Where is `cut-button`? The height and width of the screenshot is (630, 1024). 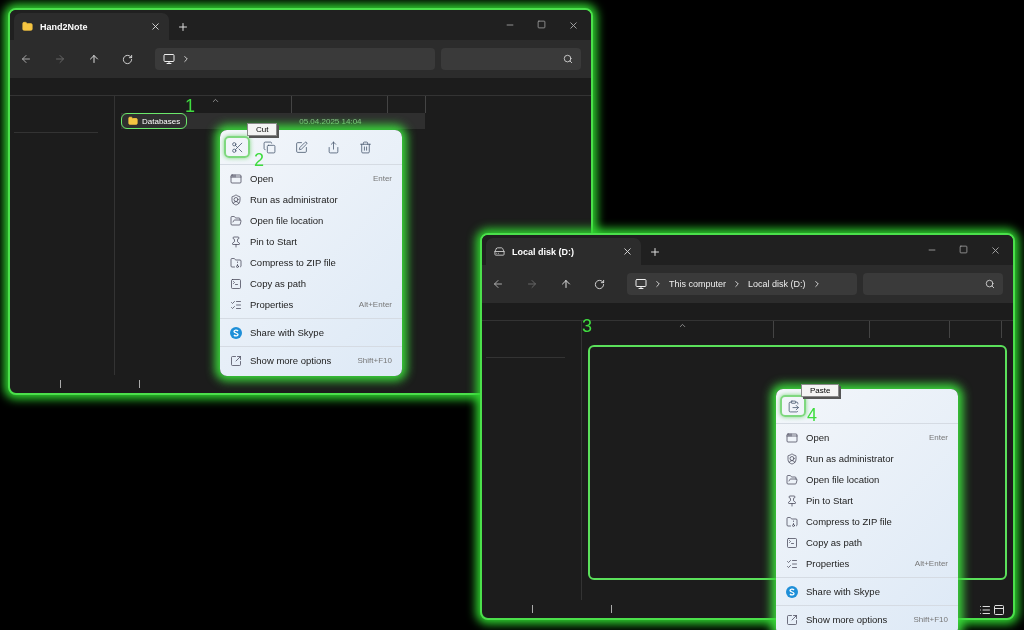 cut-button is located at coordinates (237, 147).